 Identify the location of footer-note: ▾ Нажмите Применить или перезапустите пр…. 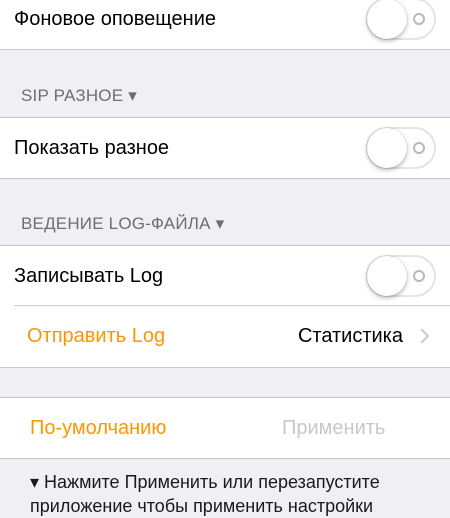
(205, 494).